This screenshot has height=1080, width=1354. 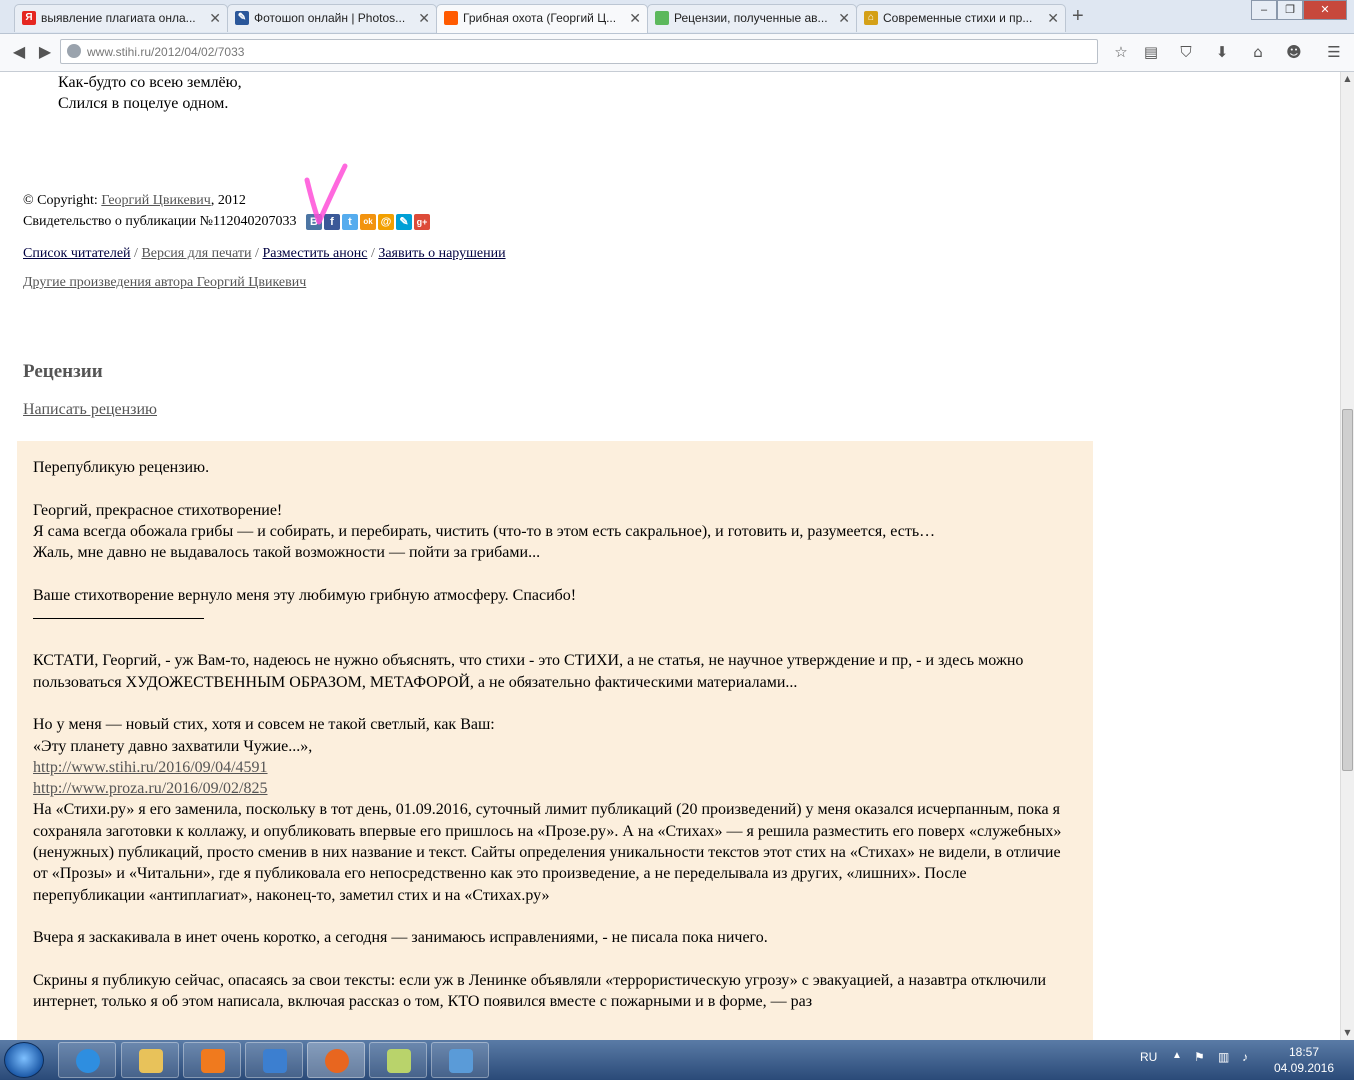 What do you see at coordinates (1325, 10) in the screenshot?
I see `close-window-button: ✕` at bounding box center [1325, 10].